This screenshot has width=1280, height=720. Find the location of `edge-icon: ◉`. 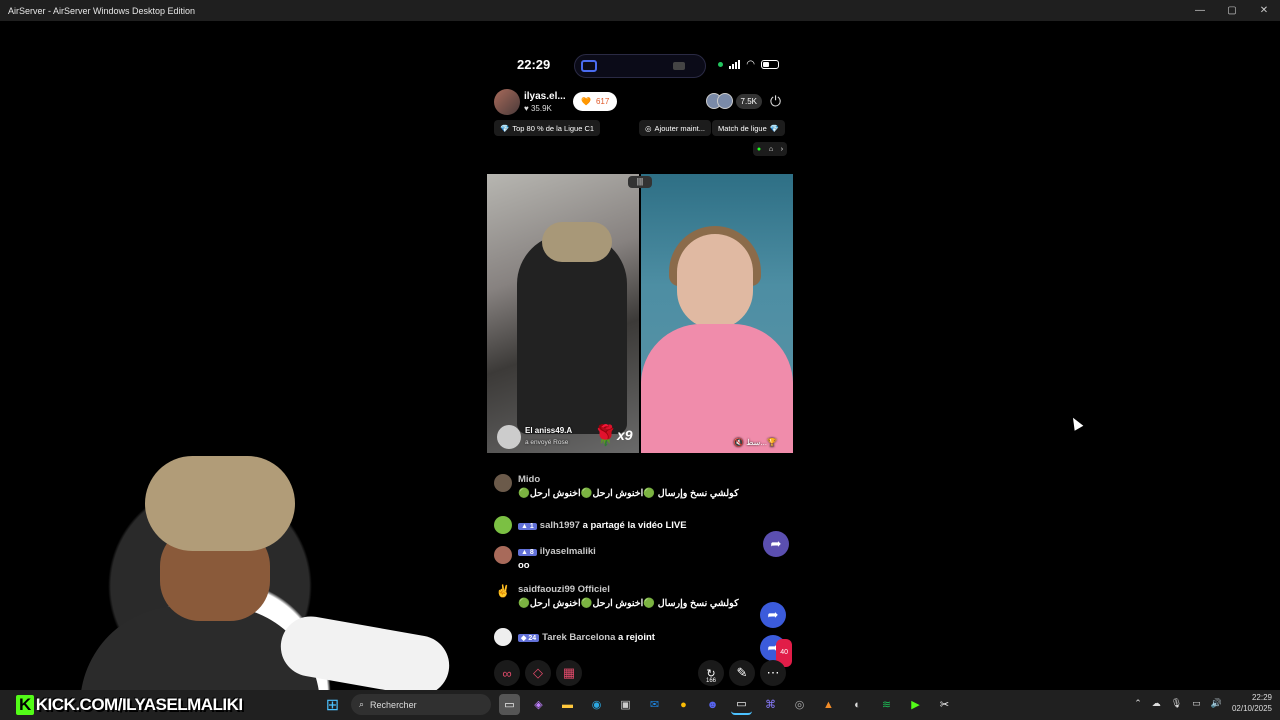

edge-icon: ◉ is located at coordinates (596, 704).